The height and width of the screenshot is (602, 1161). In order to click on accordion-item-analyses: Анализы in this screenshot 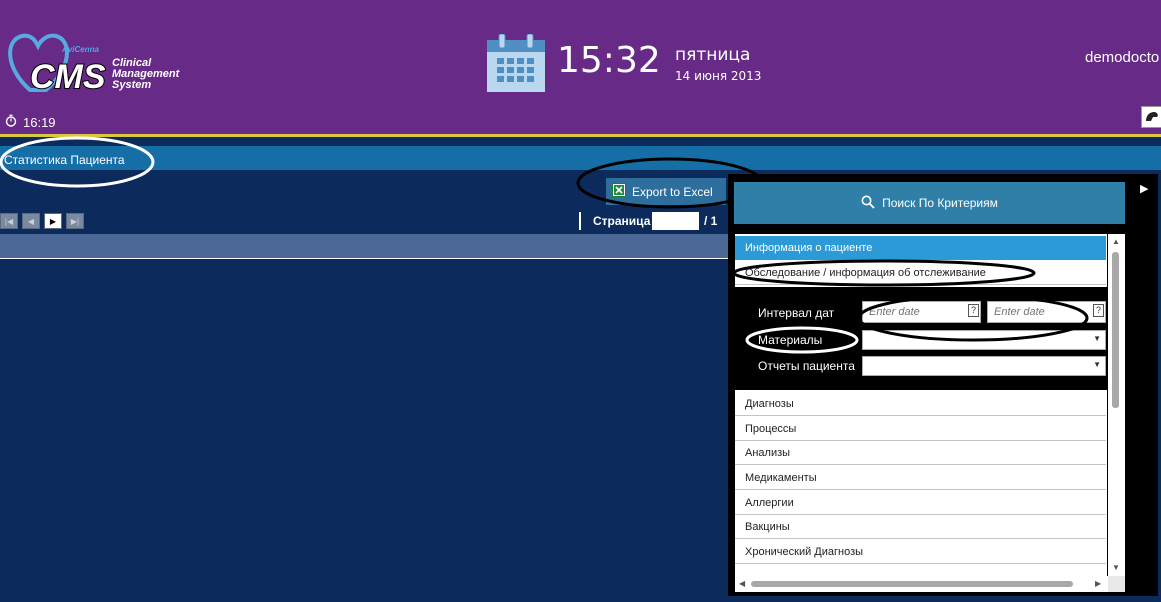, I will do `click(920, 453)`.